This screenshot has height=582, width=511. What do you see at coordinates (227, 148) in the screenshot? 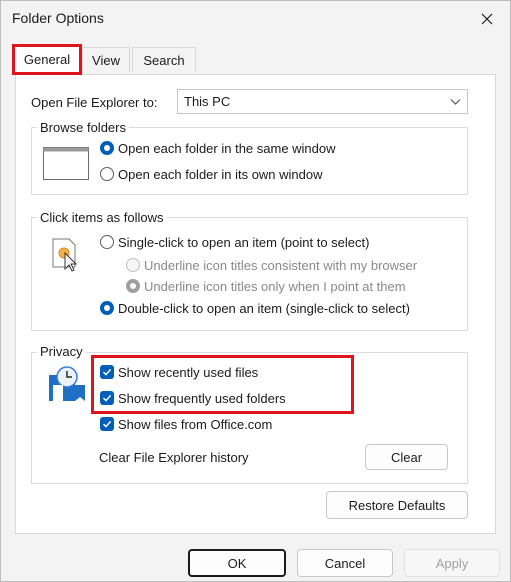
I see `same-window-label: Open each folder in the same window` at bounding box center [227, 148].